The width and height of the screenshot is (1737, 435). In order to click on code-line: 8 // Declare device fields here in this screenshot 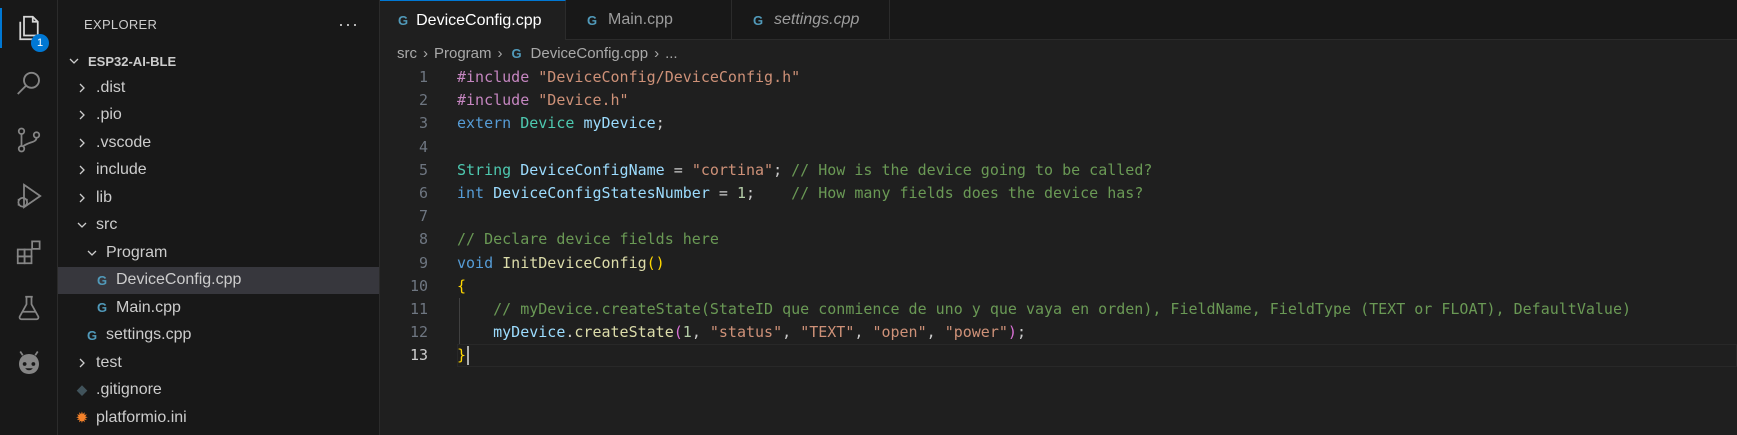, I will do `click(1058, 239)`.